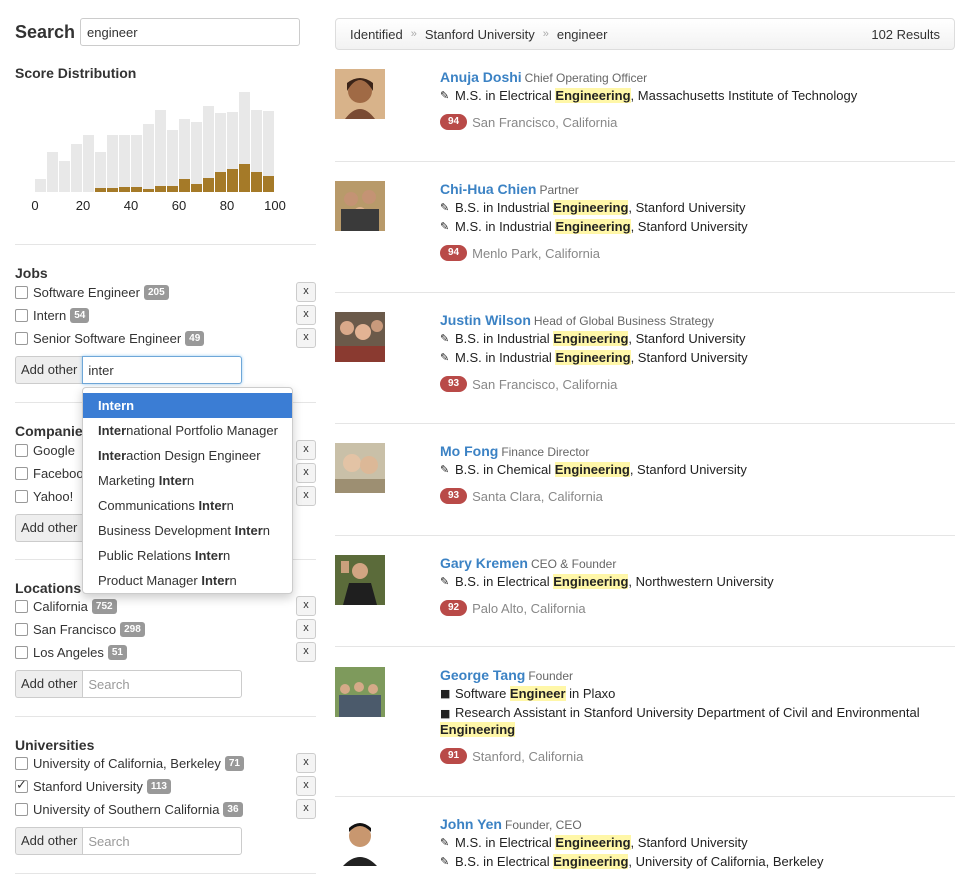 Image resolution: width=972 pixels, height=882 pixels. Describe the element at coordinates (545, 384) in the screenshot. I see `location-text: San Francisco, California` at that location.